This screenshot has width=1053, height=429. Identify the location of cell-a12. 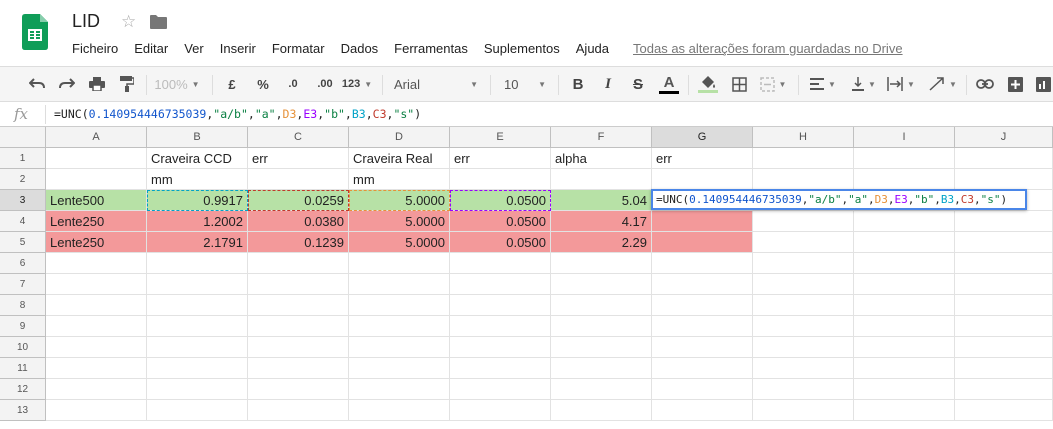
(96, 389).